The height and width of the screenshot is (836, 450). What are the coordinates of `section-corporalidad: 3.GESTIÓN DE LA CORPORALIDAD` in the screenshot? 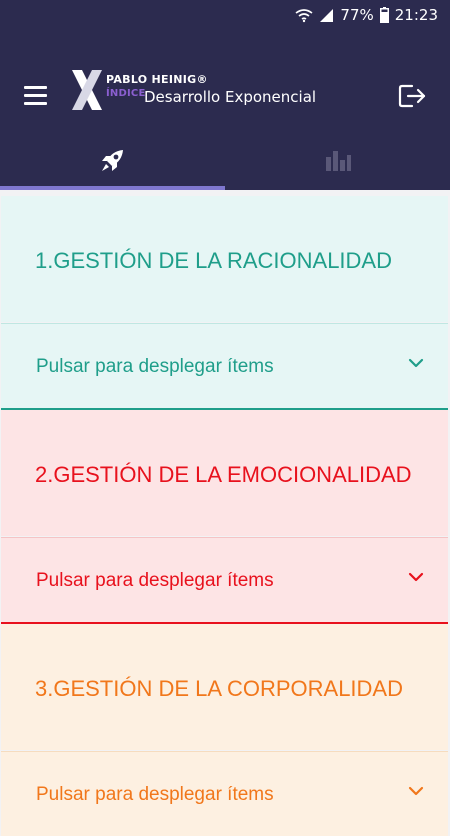 It's located at (224, 687).